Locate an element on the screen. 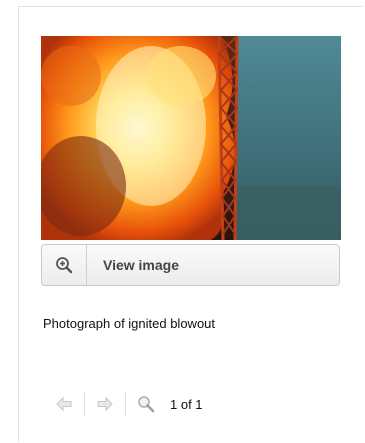  pagination: 1 of 1 is located at coordinates (123, 404).